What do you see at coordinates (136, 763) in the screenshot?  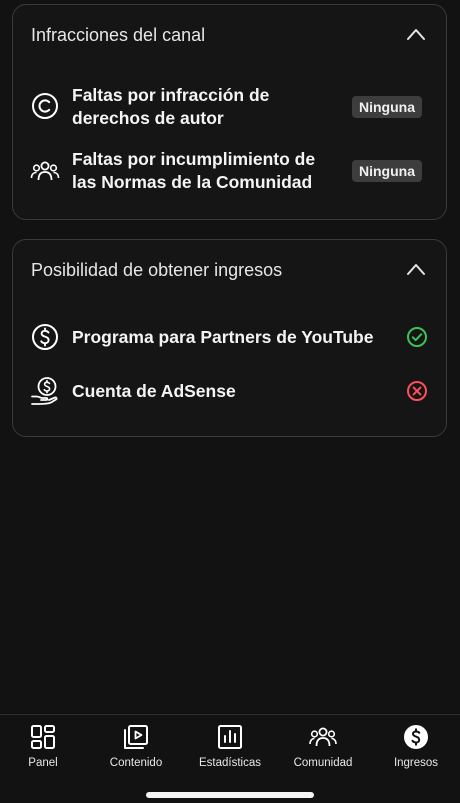 I see `nav-label-contenido: Contenido` at bounding box center [136, 763].